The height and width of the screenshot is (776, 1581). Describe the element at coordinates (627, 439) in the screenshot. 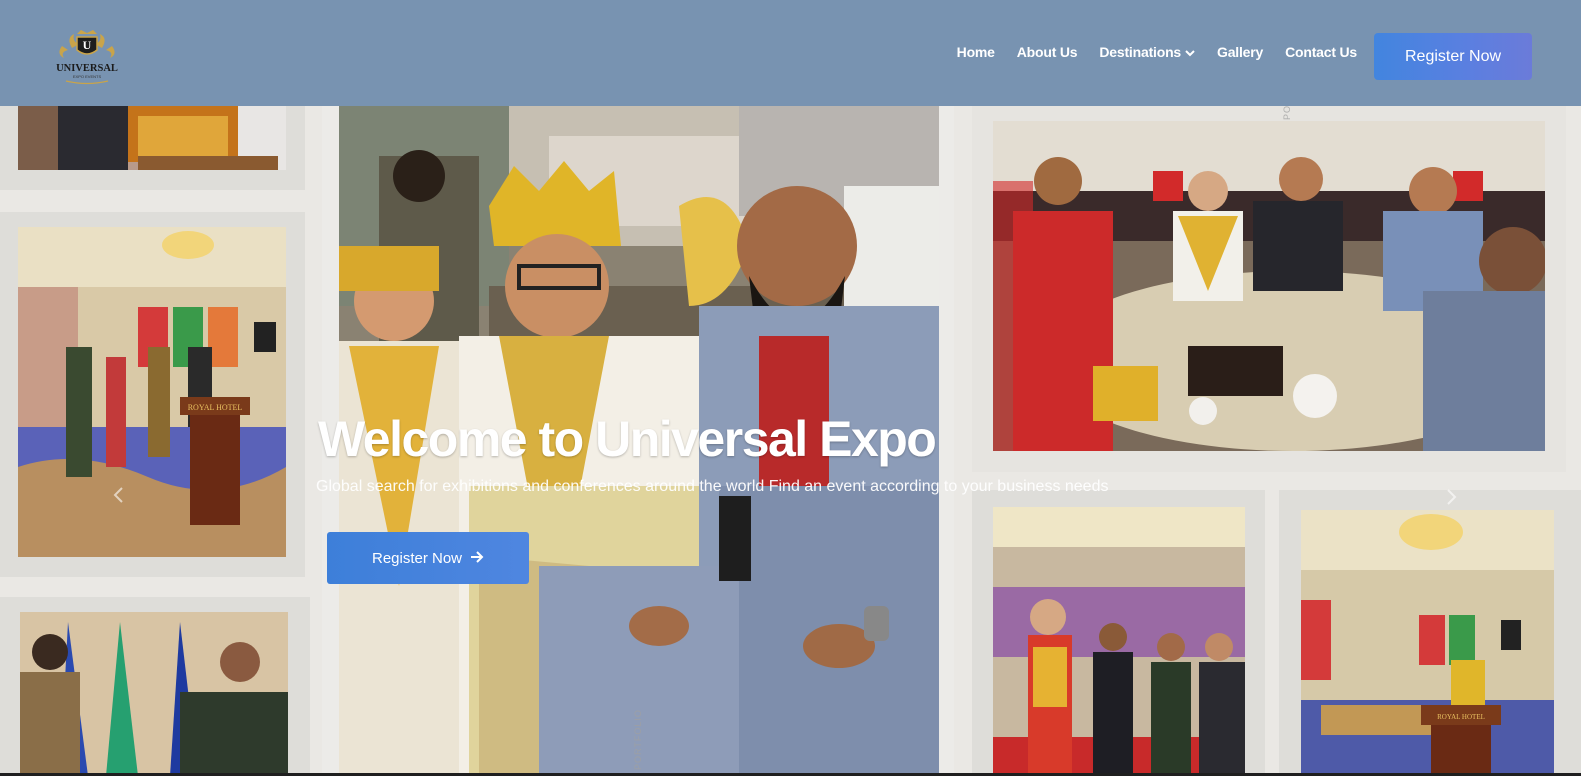

I see `hero-title: Welcome to Universal Expo` at that location.